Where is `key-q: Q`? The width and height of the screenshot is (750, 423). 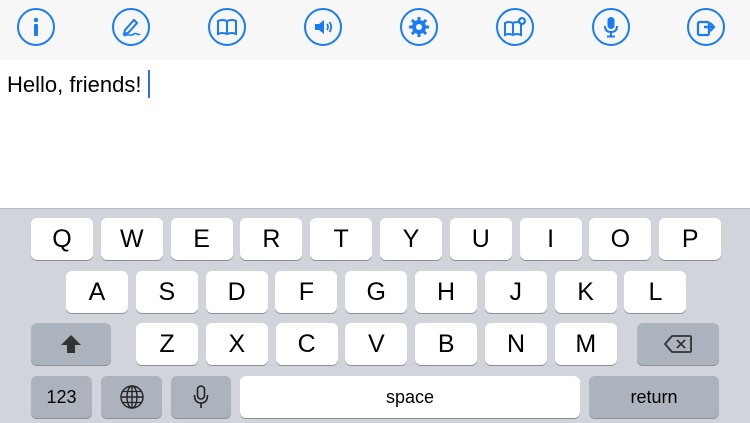
key-q: Q is located at coordinates (62, 239).